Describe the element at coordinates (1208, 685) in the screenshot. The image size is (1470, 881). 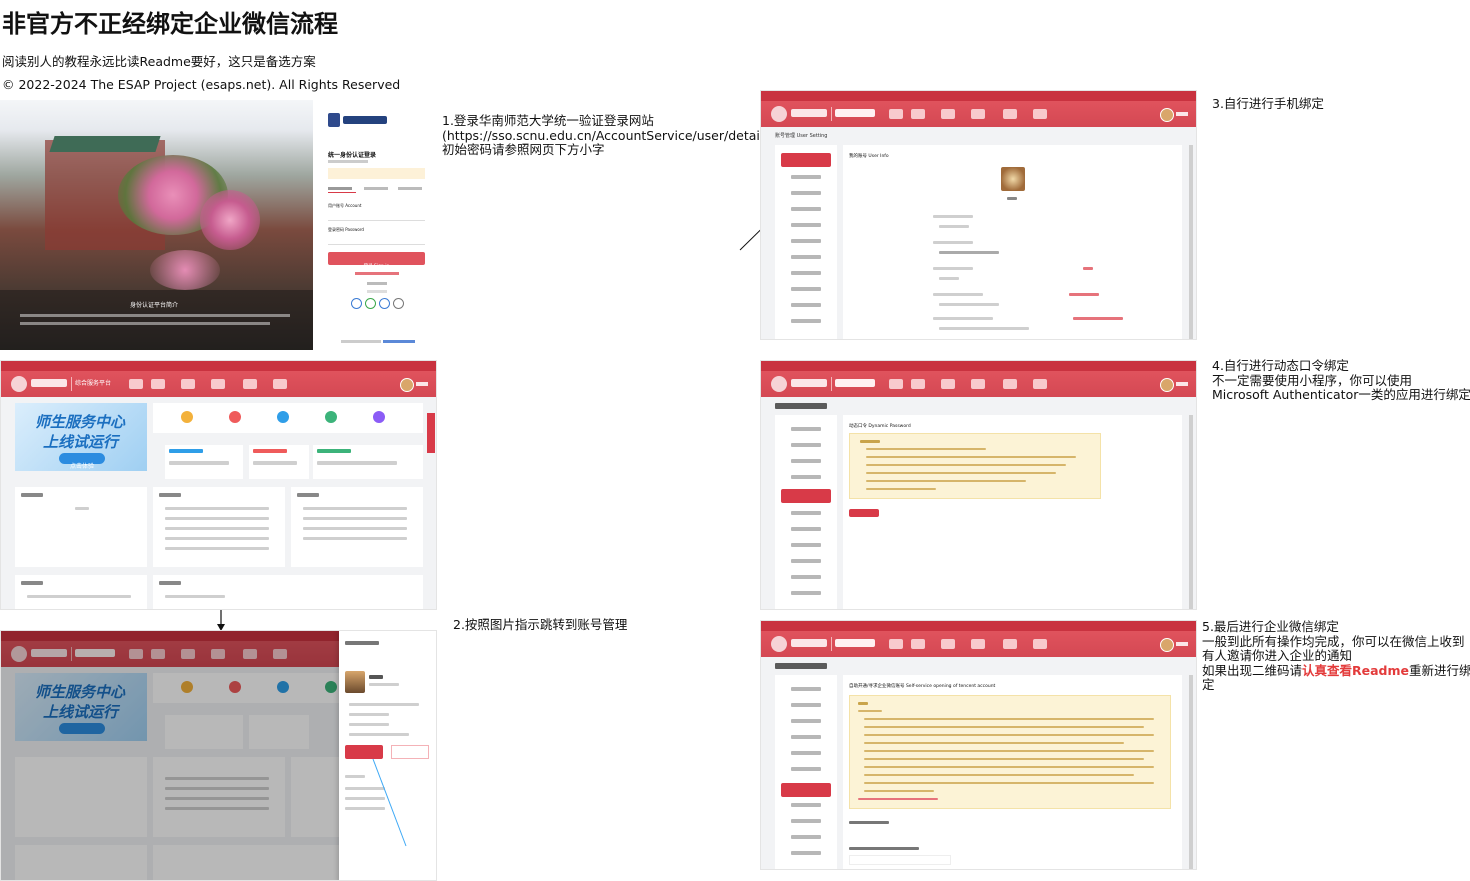
I see `step5-line5: 定` at that location.